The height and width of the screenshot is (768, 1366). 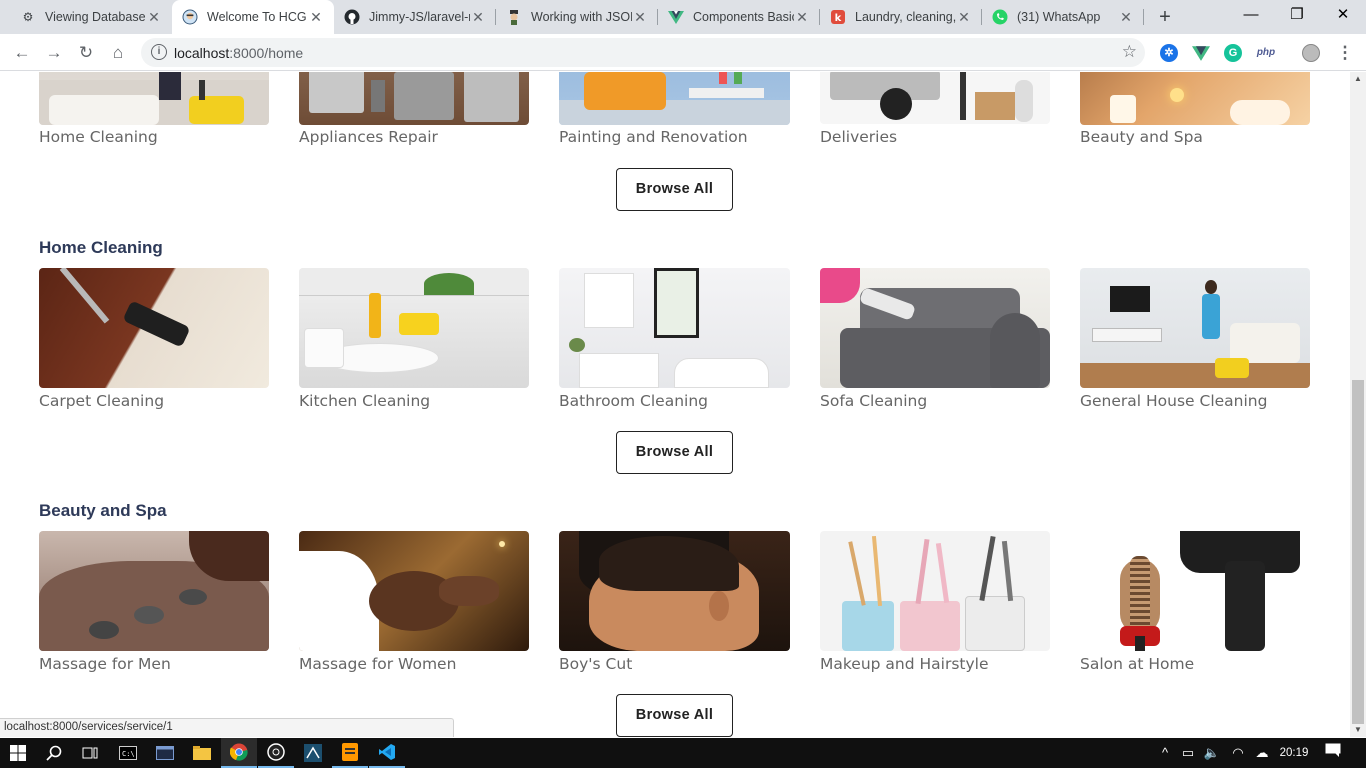 I want to click on close-window-button: ✕, so click(x=1343, y=15).